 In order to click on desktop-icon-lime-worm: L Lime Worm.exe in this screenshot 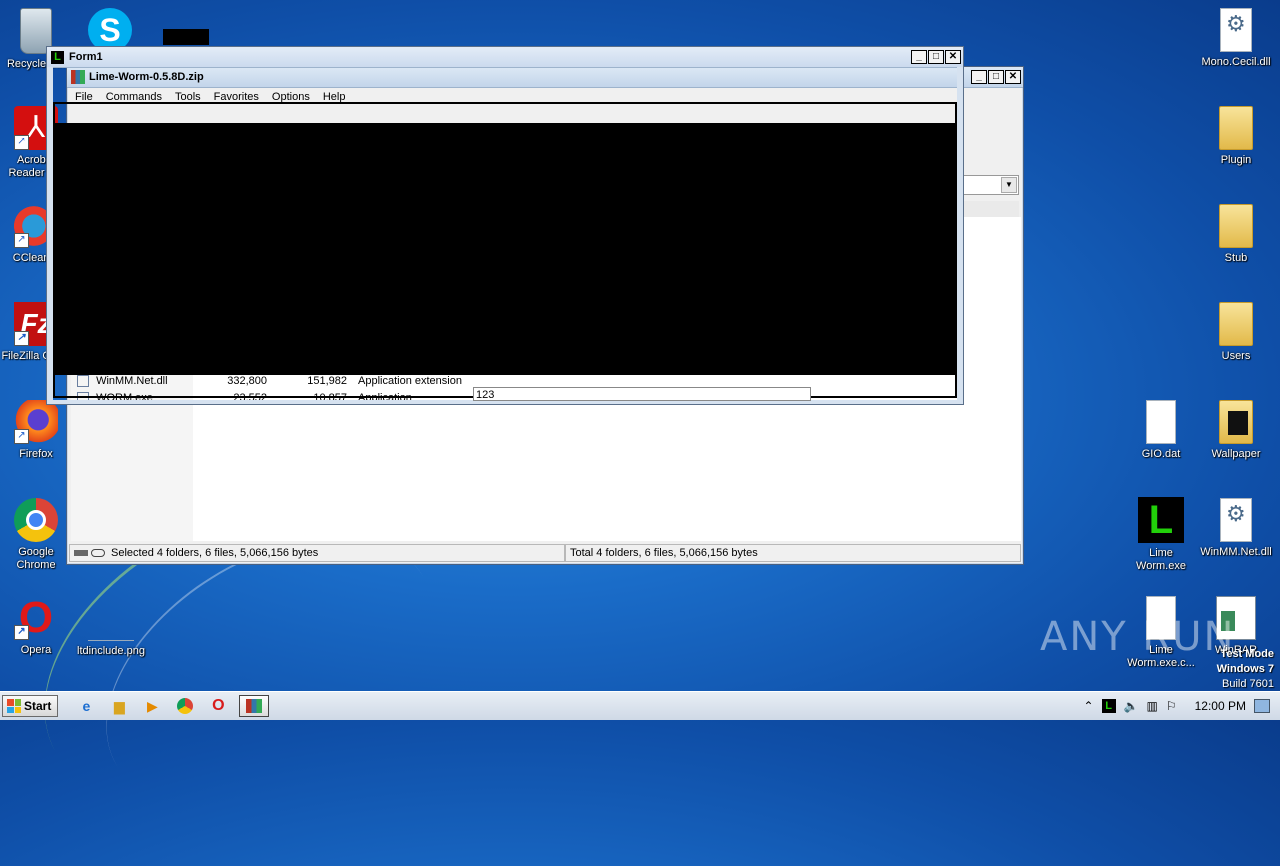, I will do `click(1161, 535)`.